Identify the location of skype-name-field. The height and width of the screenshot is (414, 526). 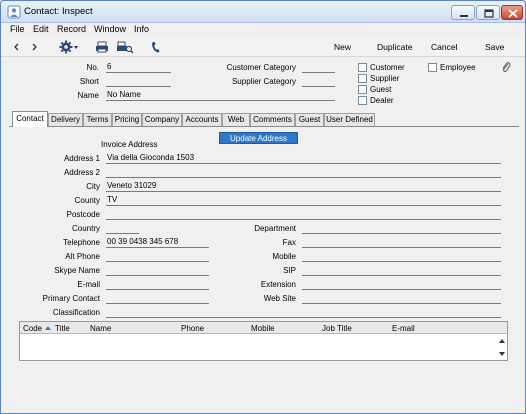
(157, 270).